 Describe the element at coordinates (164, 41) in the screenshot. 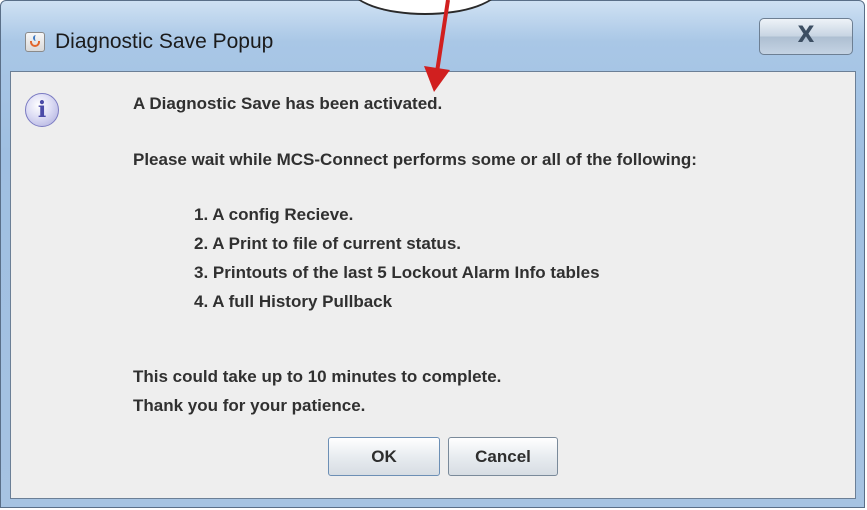

I see `window-title: Diagnostic Save Popup` at that location.